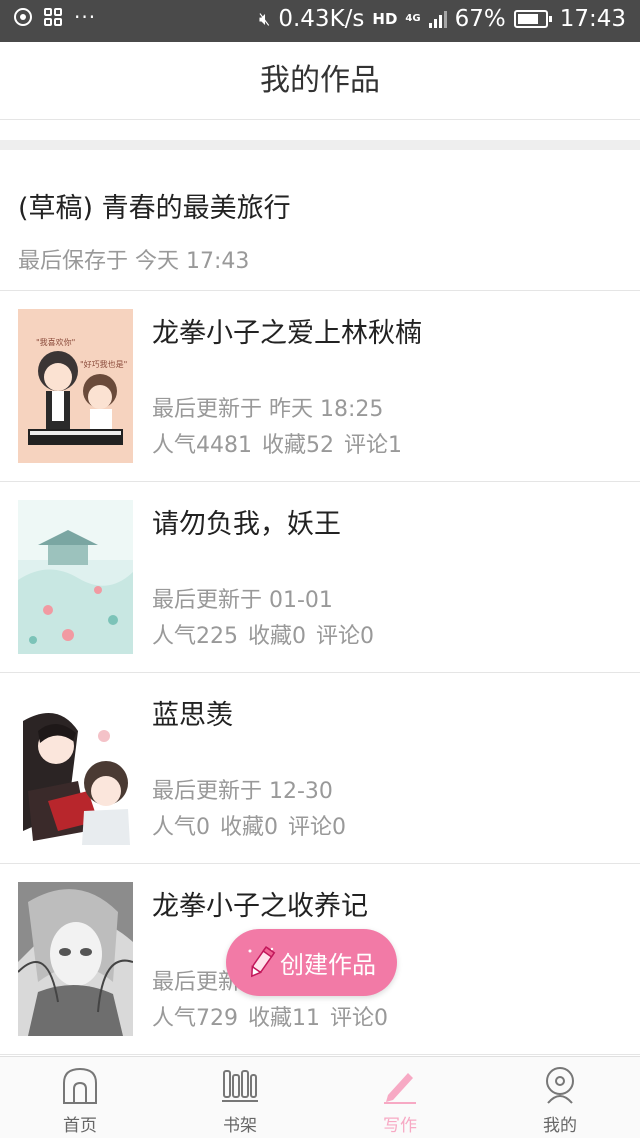 This screenshot has height=1138, width=640. I want to click on book-cover: "我喜欢你" "好巧我也是", so click(75, 386).